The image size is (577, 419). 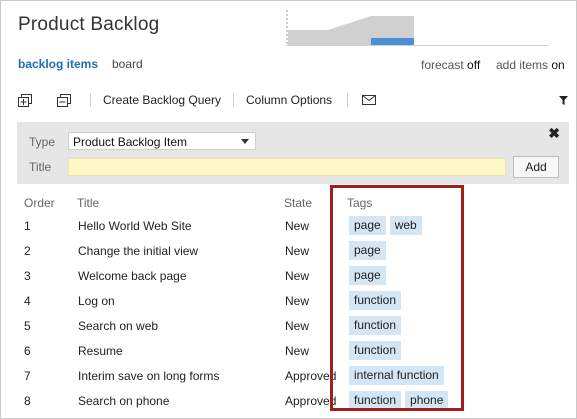 I want to click on add-item-panel: Type Product Backlog Item ✖ Title Add, so click(x=293, y=153).